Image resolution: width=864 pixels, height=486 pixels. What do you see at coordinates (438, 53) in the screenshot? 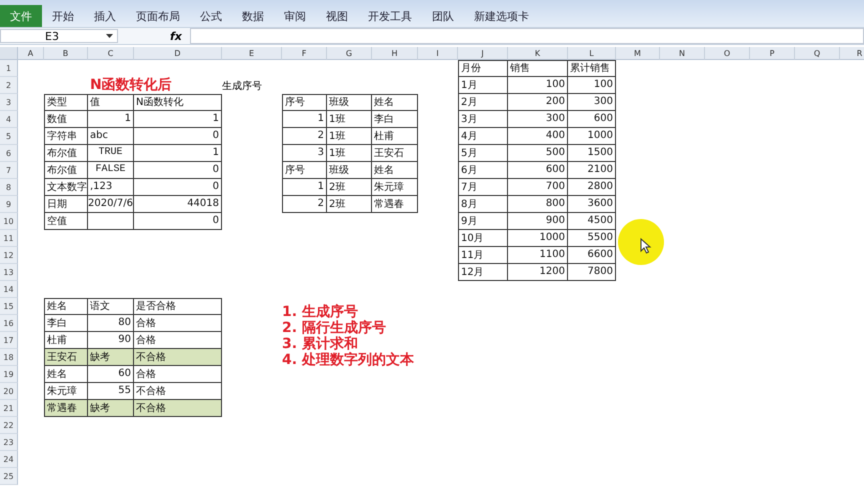
I see `column-header: I` at bounding box center [438, 53].